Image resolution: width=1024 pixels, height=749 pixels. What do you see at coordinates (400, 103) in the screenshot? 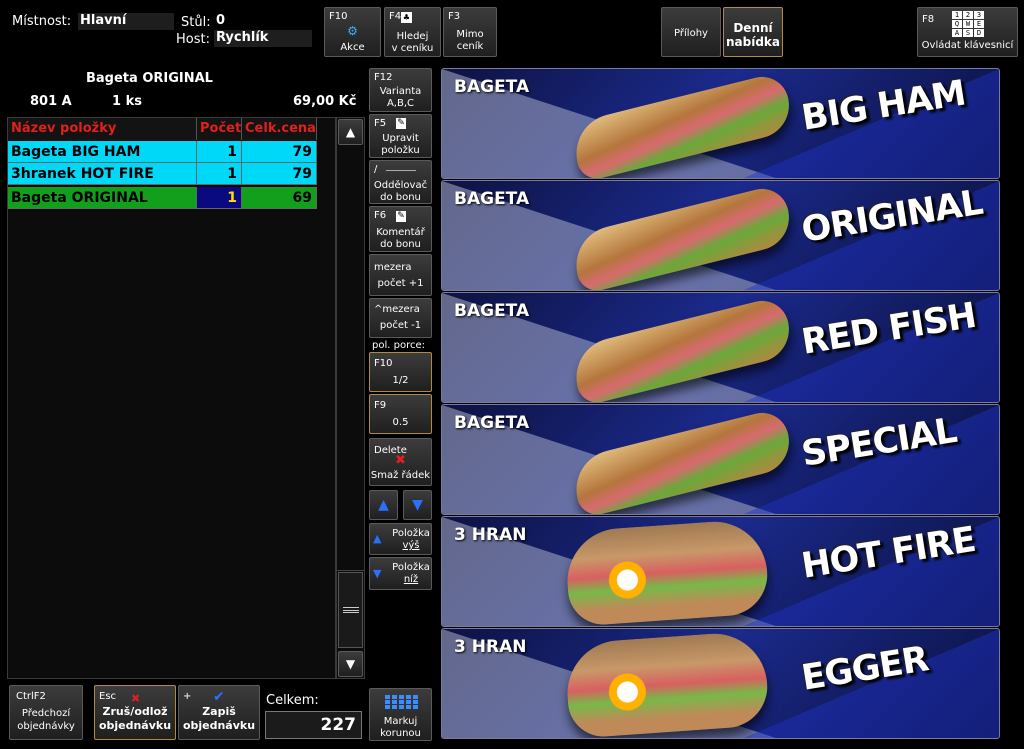
I see `button-label: A,B,C` at bounding box center [400, 103].